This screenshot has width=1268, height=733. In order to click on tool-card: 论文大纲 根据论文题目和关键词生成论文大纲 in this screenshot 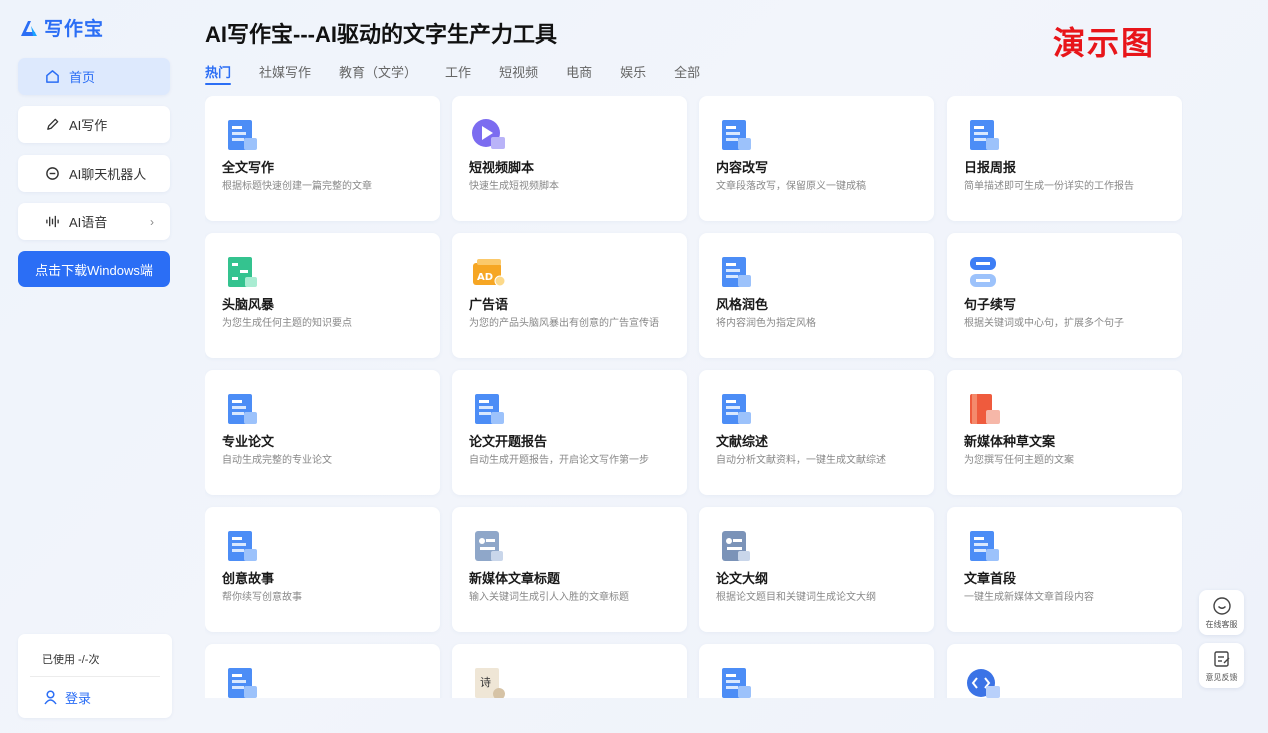, I will do `click(816, 569)`.